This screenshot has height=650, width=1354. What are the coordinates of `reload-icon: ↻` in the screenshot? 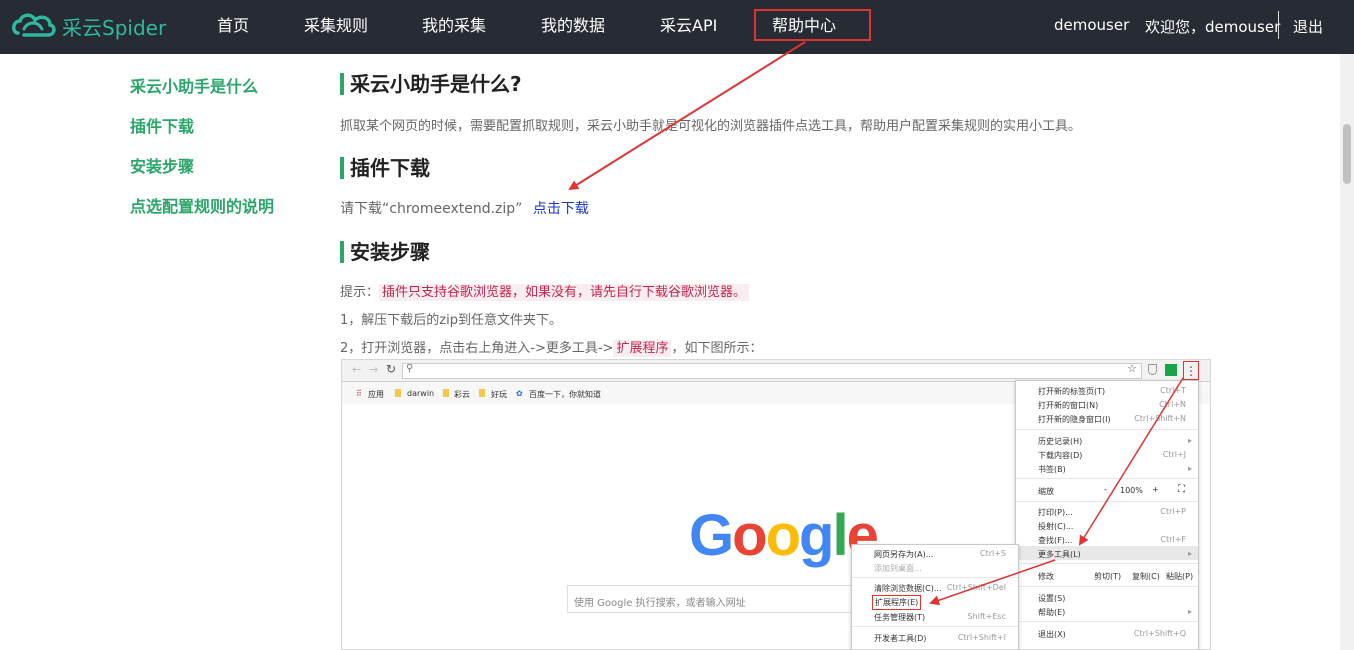 It's located at (391, 369).